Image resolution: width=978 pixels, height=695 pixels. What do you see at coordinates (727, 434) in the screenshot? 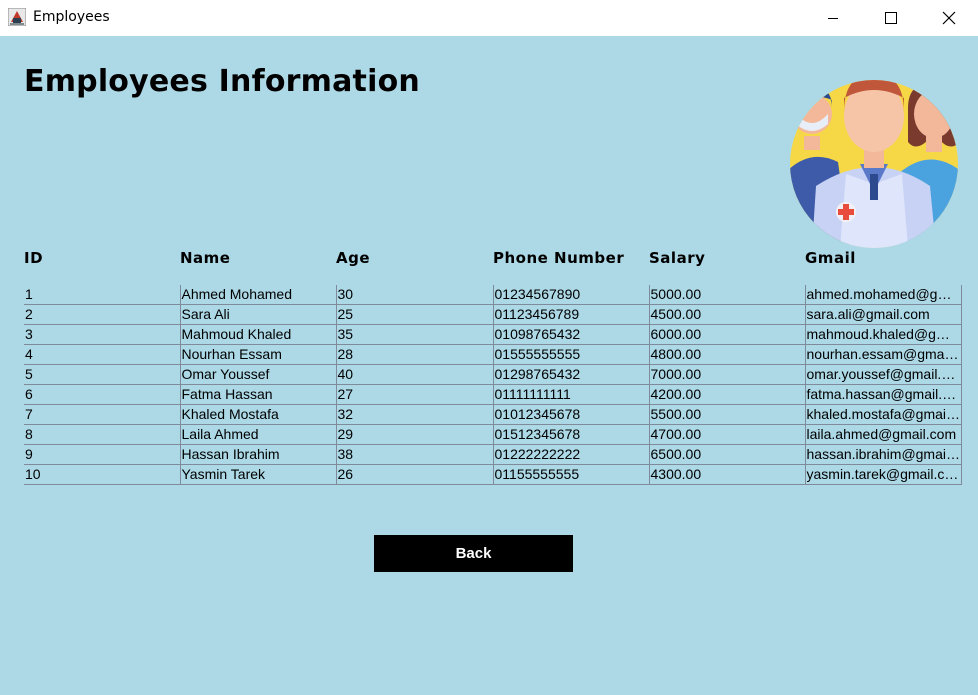
I see `cell-salary: 4700.00` at bounding box center [727, 434].